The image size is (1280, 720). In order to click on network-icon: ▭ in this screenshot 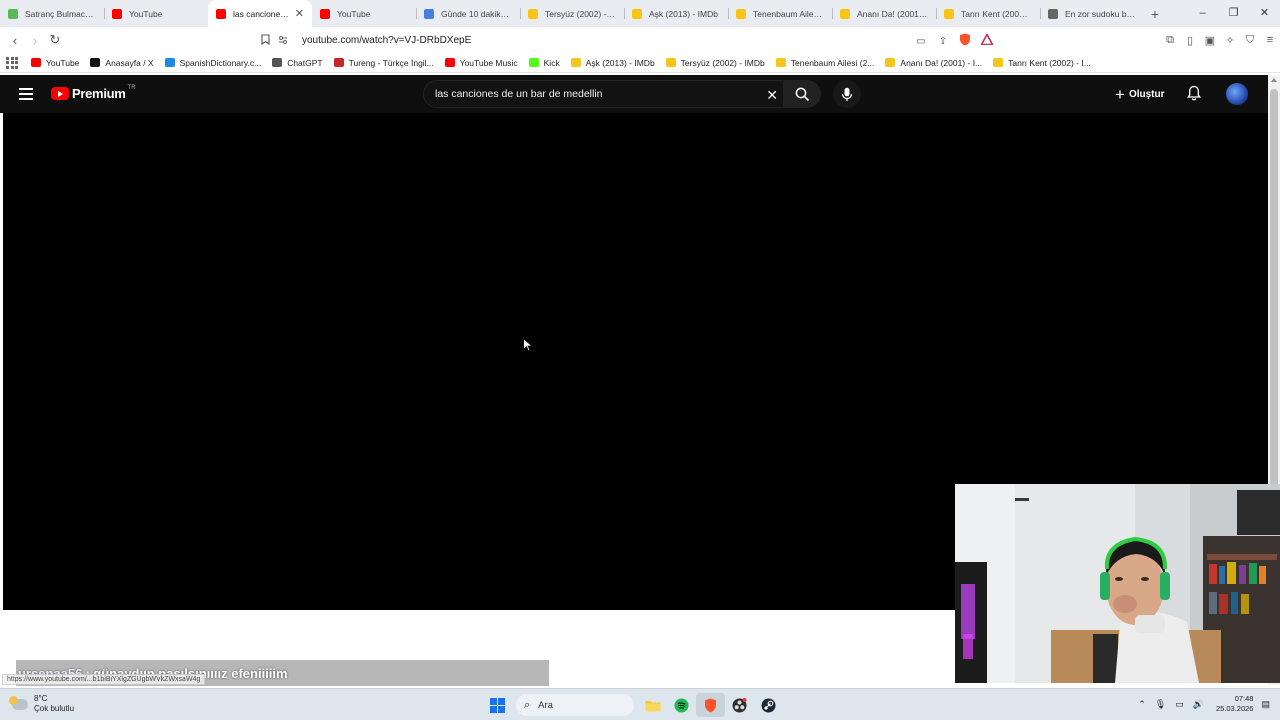, I will do `click(1179, 704)`.